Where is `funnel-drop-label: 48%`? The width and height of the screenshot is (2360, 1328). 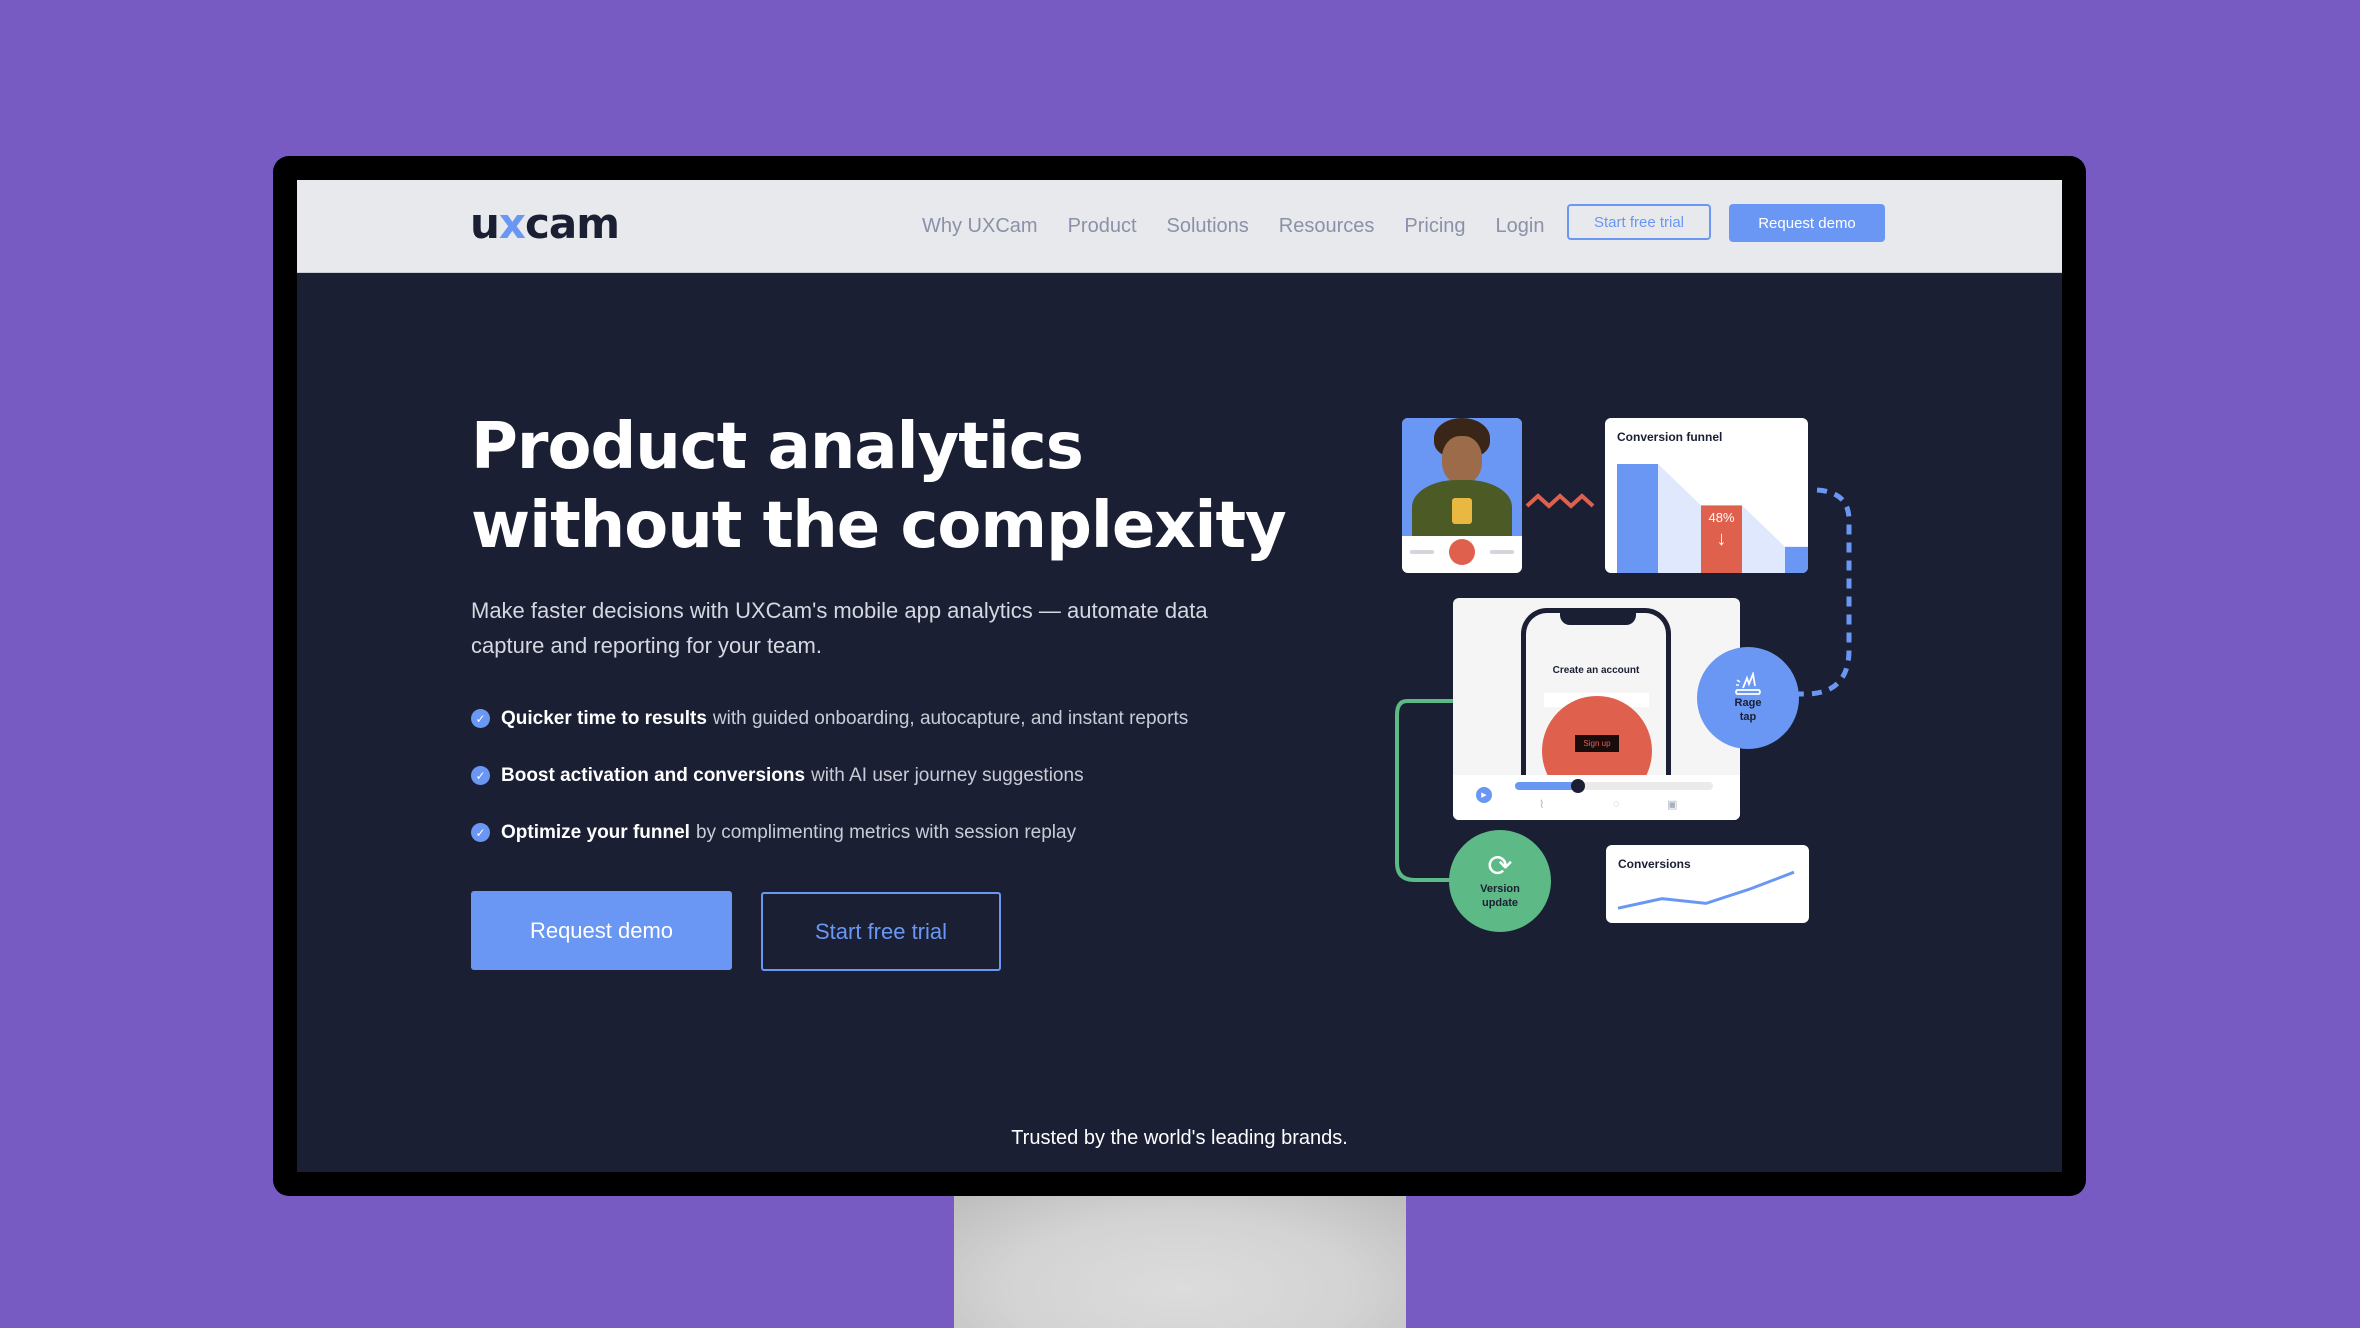
funnel-drop-label: 48% is located at coordinates (1721, 517).